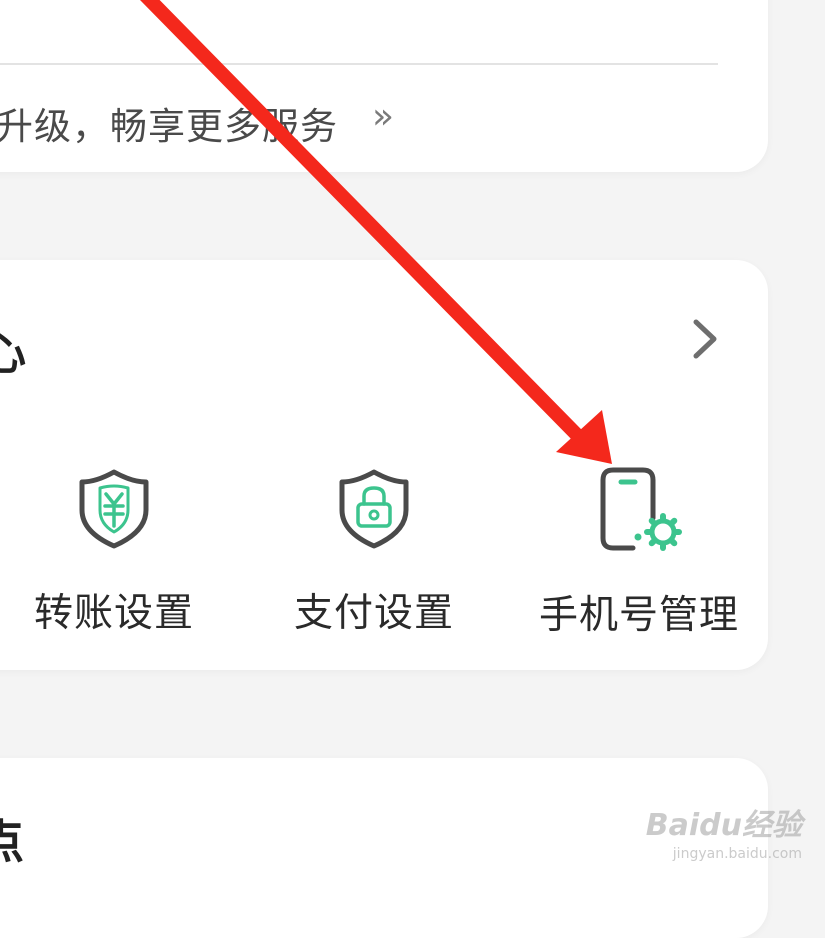 This screenshot has width=825, height=938. What do you see at coordinates (113, 613) in the screenshot?
I see `feature-label: 转账设置` at bounding box center [113, 613].